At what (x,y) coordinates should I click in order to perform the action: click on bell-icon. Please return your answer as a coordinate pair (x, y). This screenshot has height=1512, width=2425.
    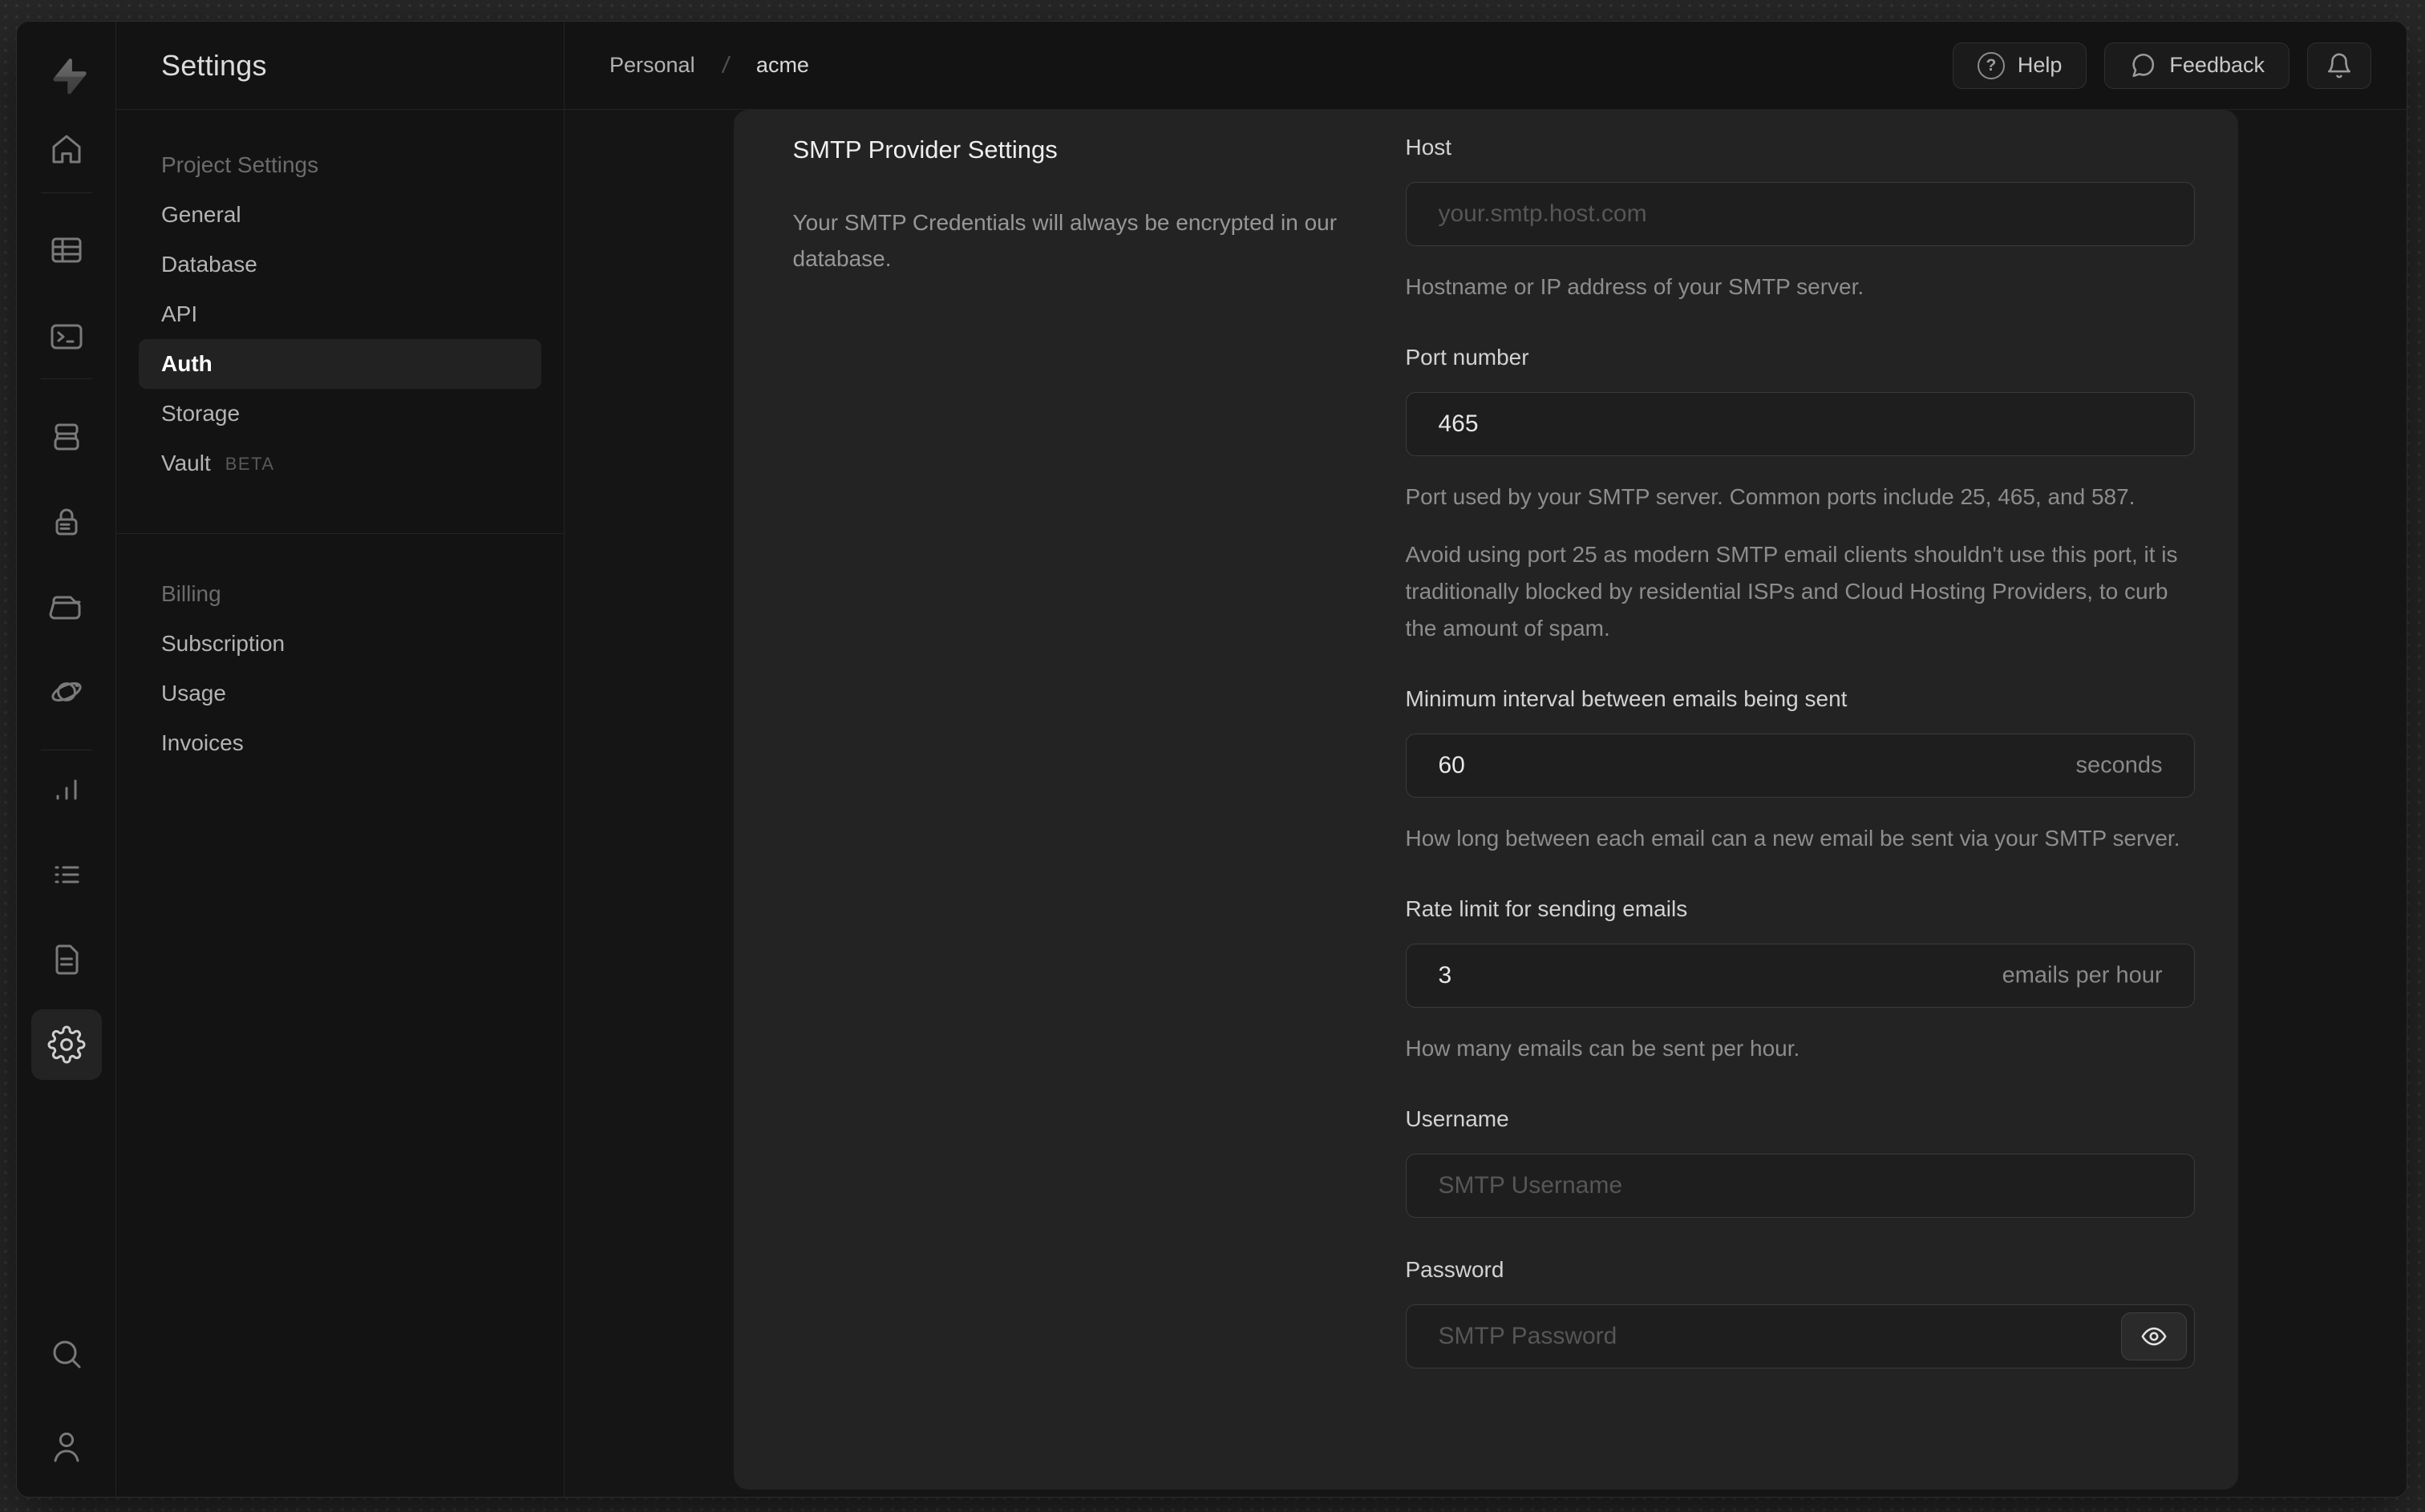
    Looking at the image, I should click on (2339, 65).